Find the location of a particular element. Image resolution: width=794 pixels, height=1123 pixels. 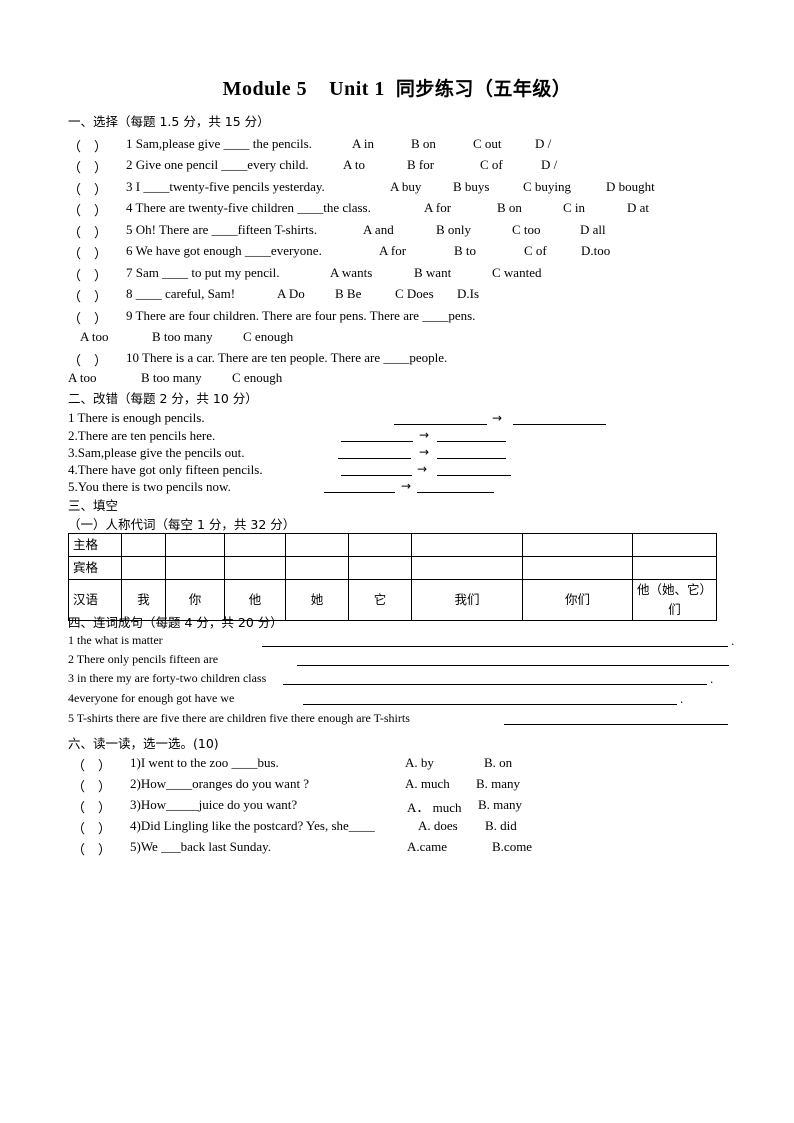

q9-option-a: A too is located at coordinates (94, 337).